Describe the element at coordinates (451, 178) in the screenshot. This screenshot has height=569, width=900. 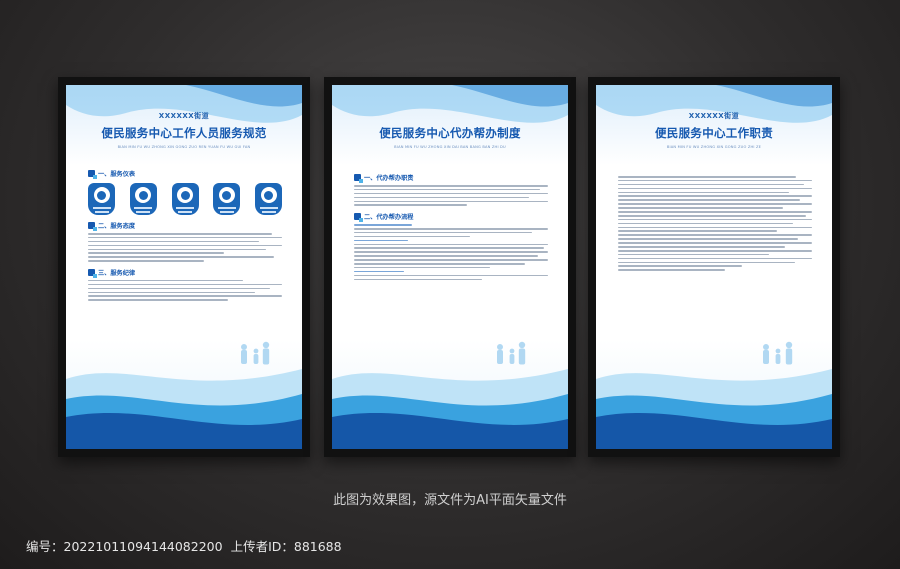
I see `section-heading: 一、代办帮办职责` at that location.